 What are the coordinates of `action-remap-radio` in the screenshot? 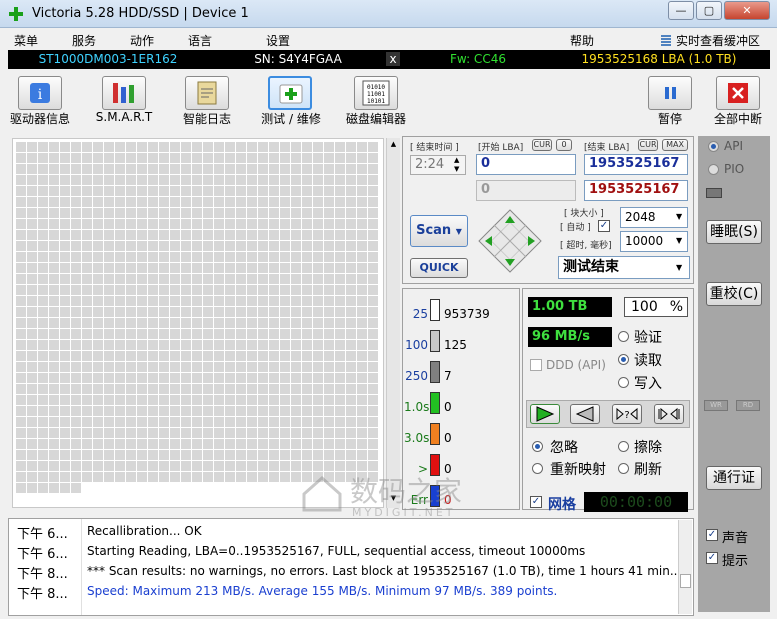 It's located at (537, 468).